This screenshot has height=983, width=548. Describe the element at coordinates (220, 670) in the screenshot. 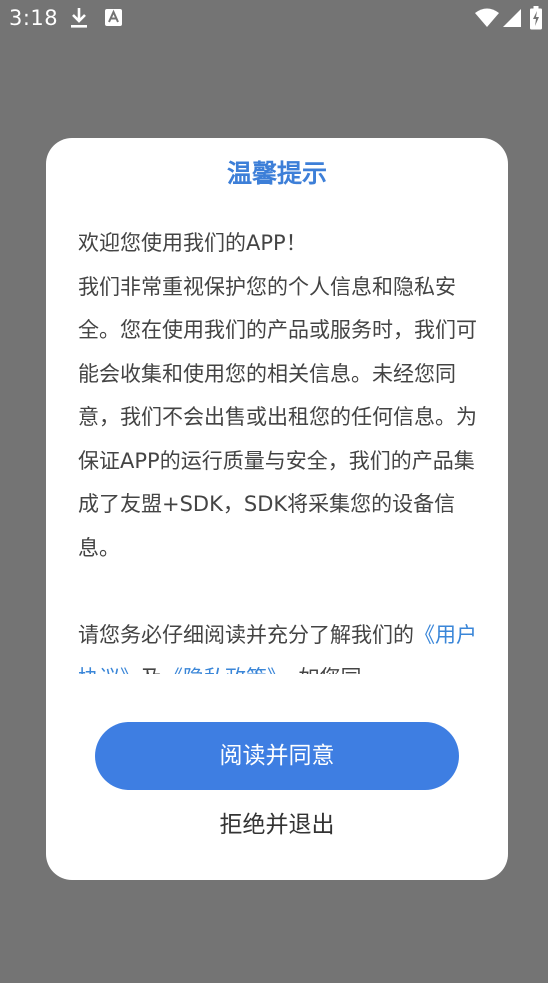

I see `privacy-policy-link: 《隐私政策》` at that location.